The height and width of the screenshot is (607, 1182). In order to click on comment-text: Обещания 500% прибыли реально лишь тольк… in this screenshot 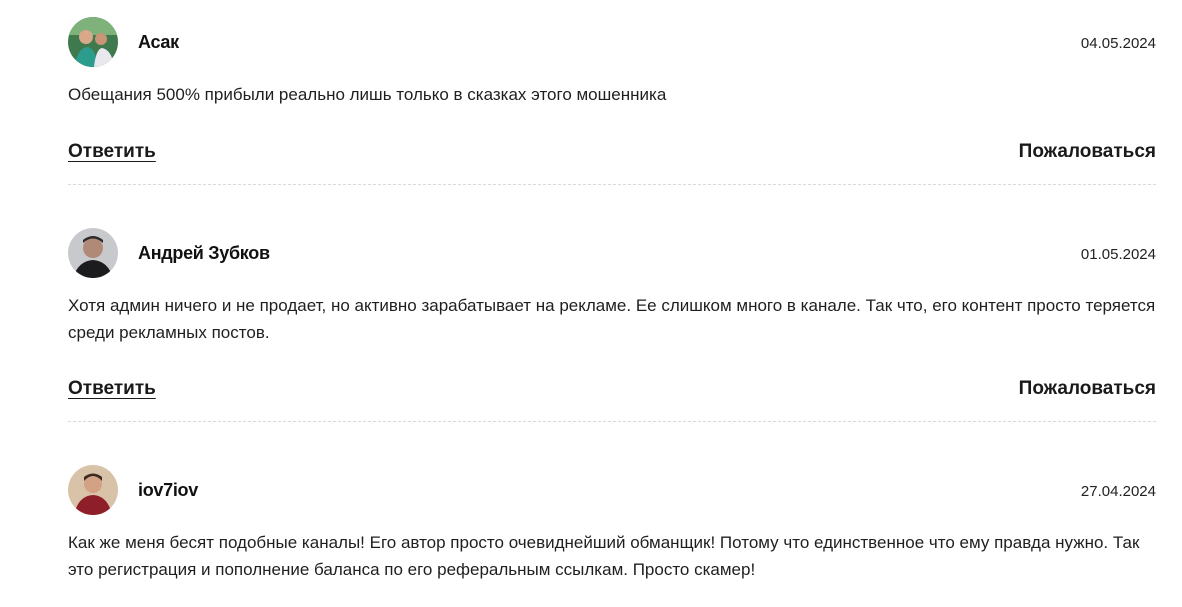, I will do `click(367, 94)`.